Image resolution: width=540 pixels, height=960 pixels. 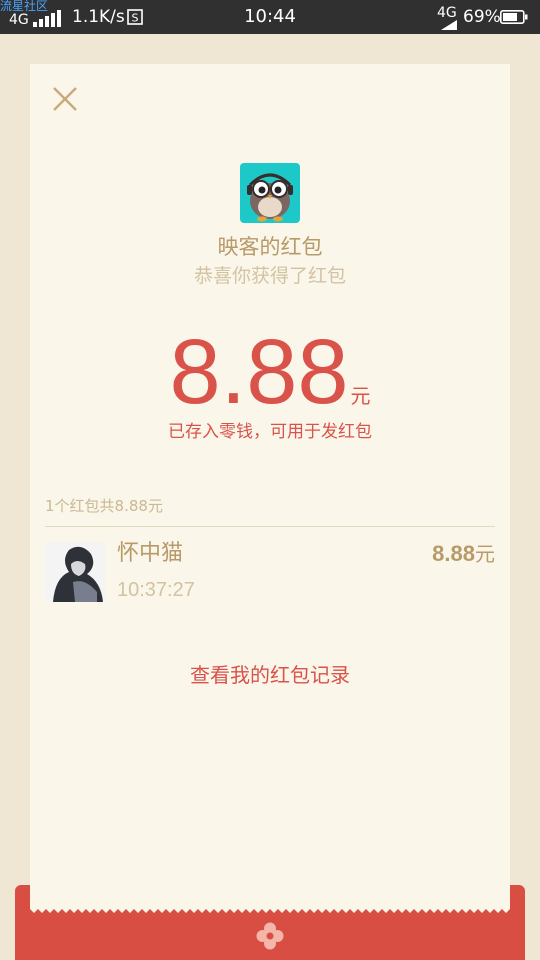 I want to click on amount-unit: 元, so click(x=360, y=396).